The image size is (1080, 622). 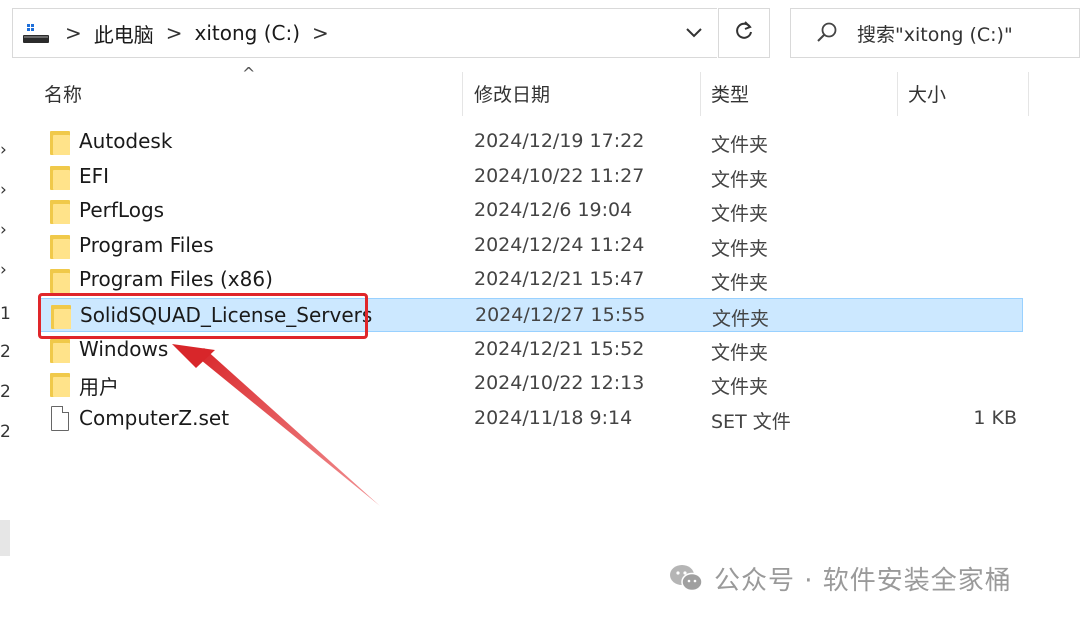 I want to click on file-date: 2024/12/21 15:52, so click(x=559, y=349).